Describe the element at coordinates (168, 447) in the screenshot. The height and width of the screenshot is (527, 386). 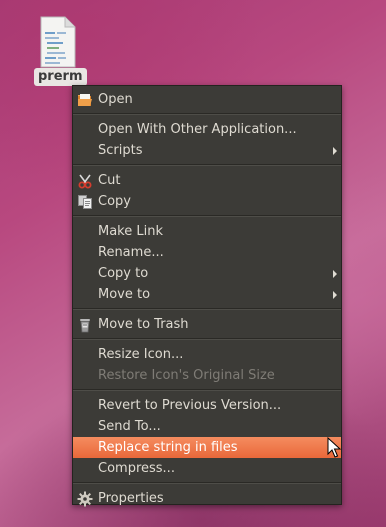
I see `menu-item-label: Replace string in files` at that location.